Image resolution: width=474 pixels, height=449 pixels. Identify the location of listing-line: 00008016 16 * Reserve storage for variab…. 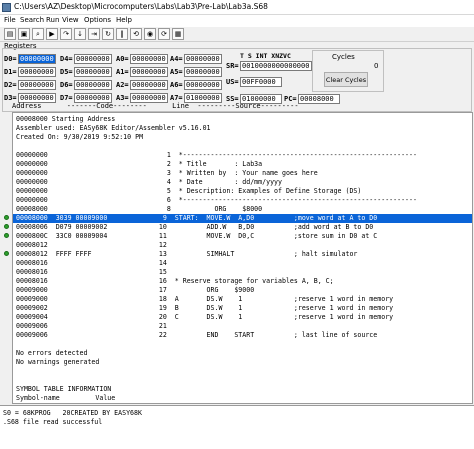
(242, 281).